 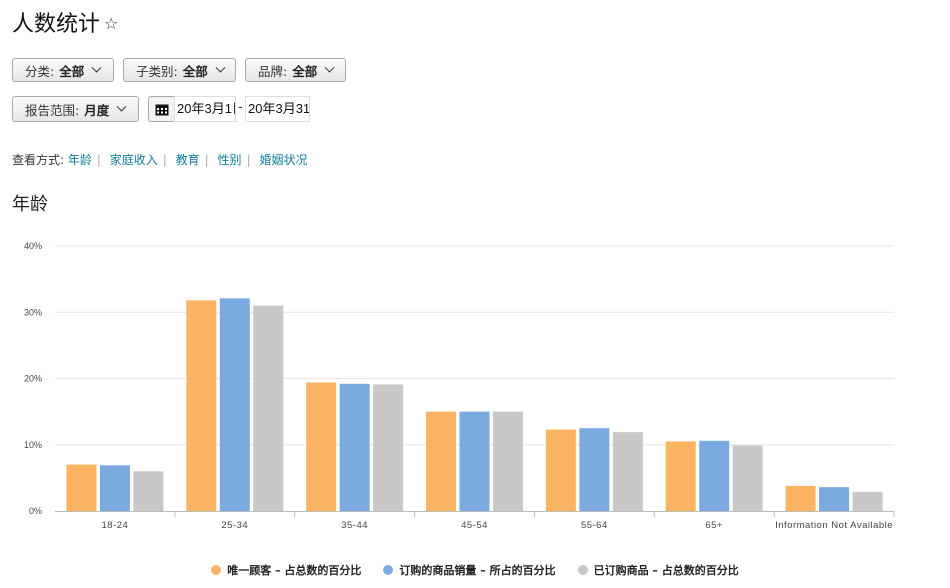 What do you see at coordinates (834, 525) in the screenshot?
I see `x-tick-label: Information Not Available` at bounding box center [834, 525].